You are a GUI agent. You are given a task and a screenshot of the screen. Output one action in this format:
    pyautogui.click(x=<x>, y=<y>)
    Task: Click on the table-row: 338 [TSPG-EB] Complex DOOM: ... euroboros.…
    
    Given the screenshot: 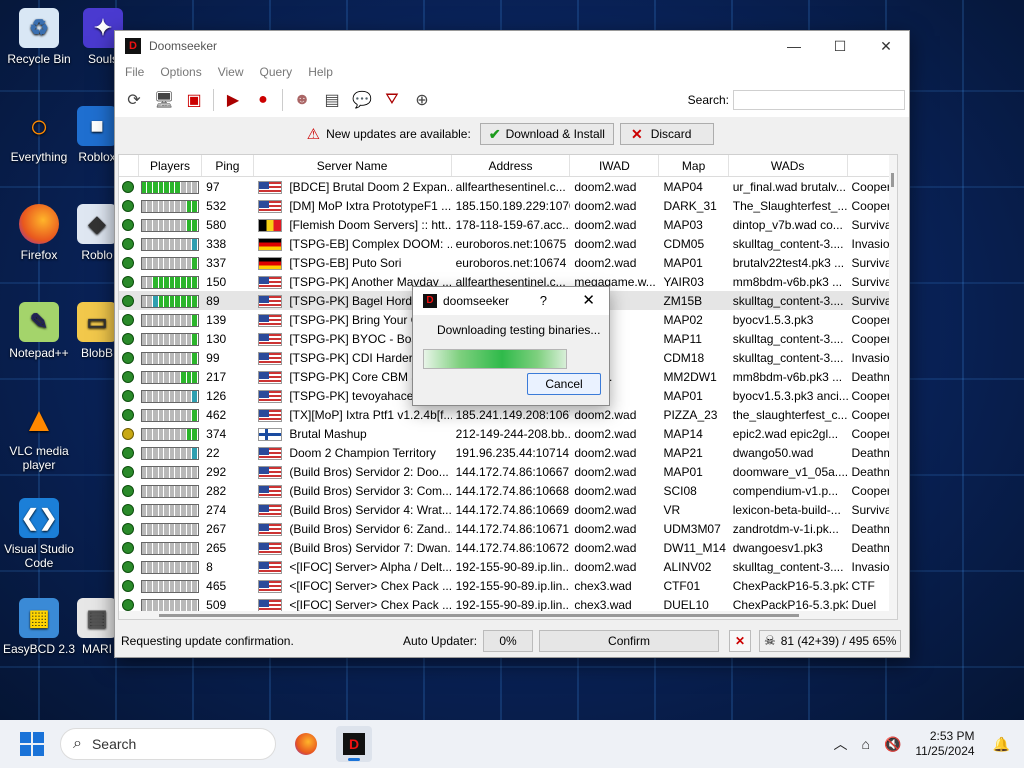 What is the action you would take?
    pyautogui.click(x=508, y=243)
    